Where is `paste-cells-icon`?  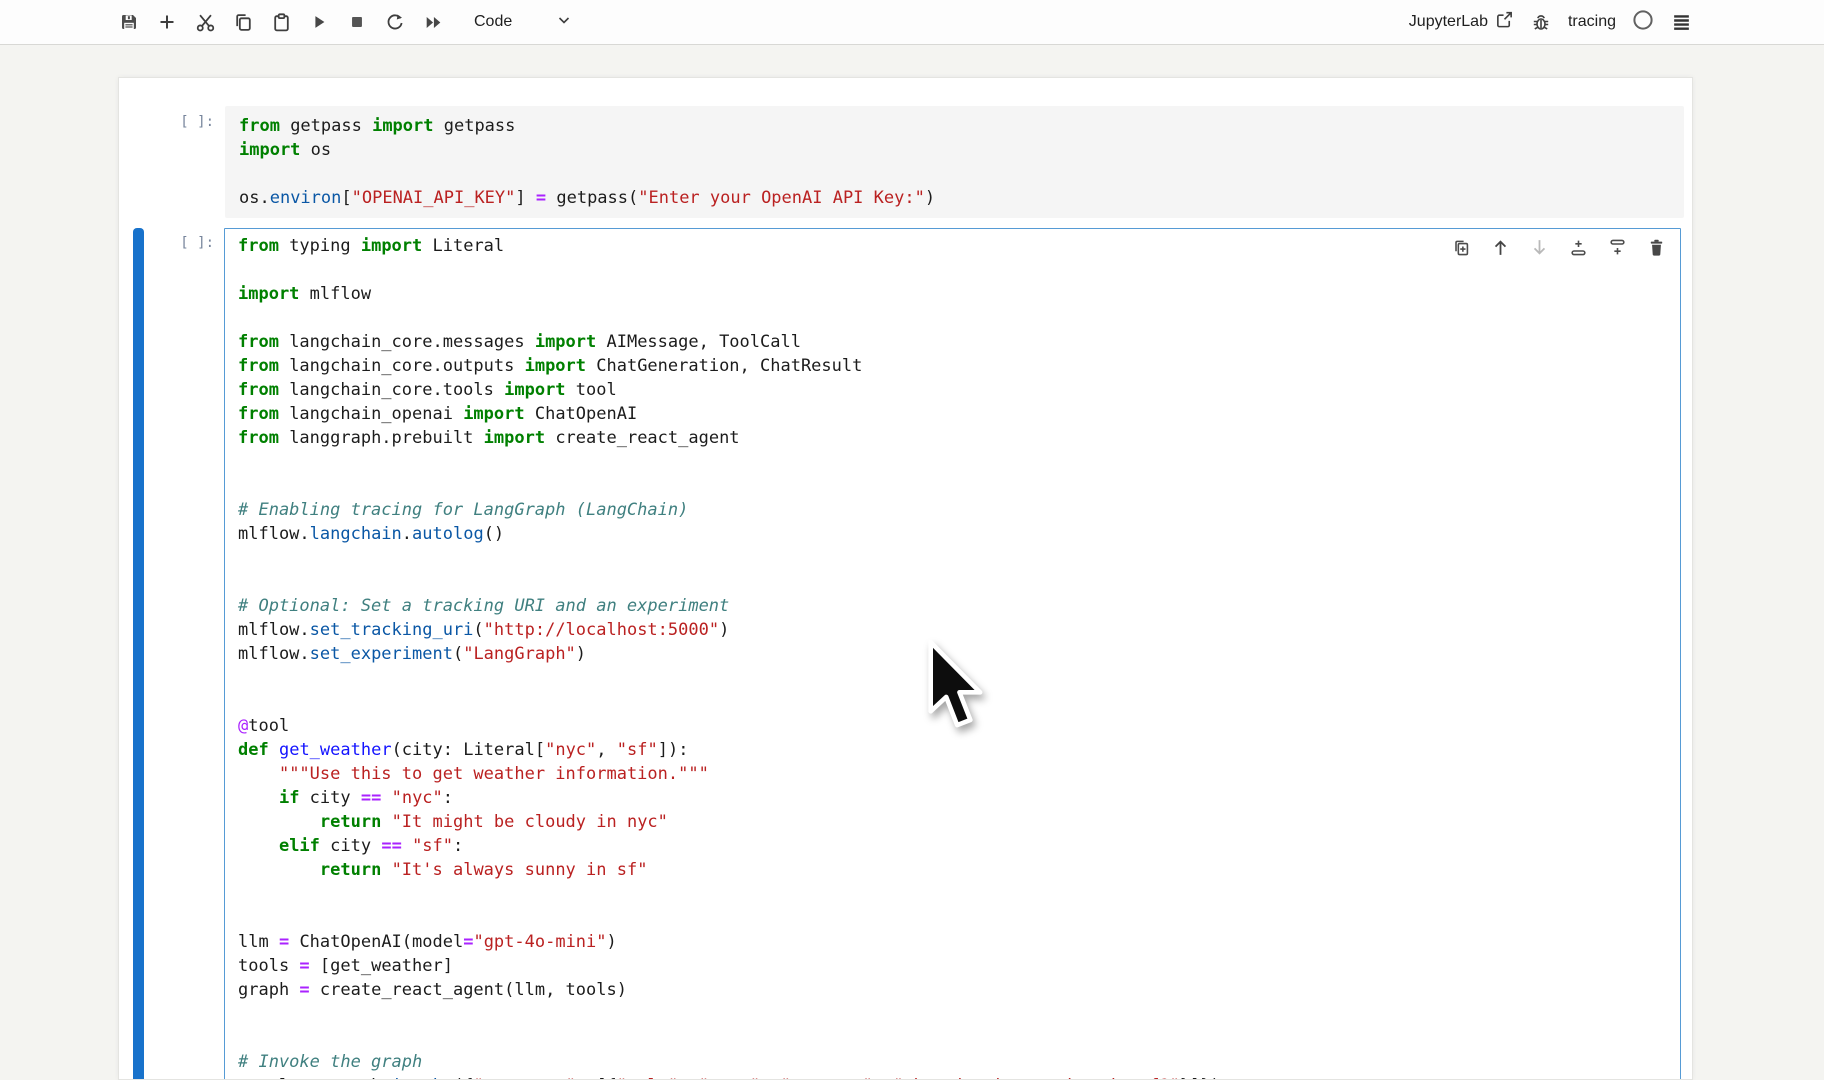 paste-cells-icon is located at coordinates (281, 22).